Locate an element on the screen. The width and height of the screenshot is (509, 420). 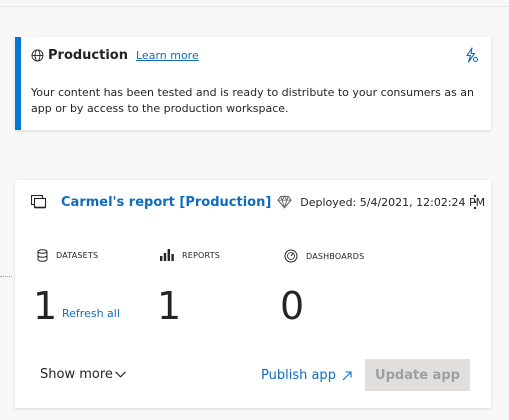
bar-chart-icon is located at coordinates (167, 255).